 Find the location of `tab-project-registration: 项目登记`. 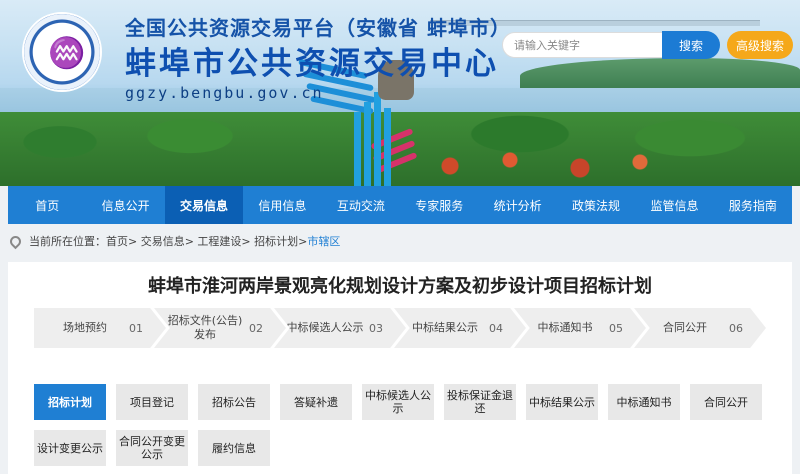

tab-project-registration: 项目登记 is located at coordinates (152, 402).